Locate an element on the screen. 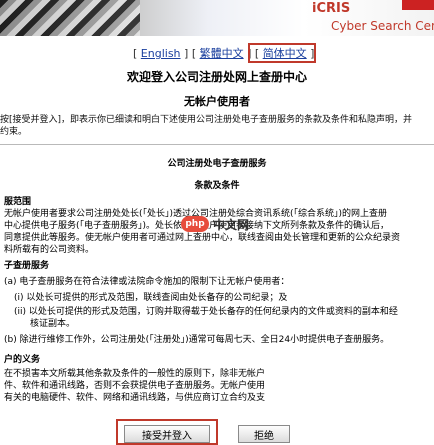 The height and width of the screenshot is (445, 434). terms-item-a: (a) 电子查册服务在符合法律或法院命令施加的限制下让无帐户使用者： is located at coordinates (147, 282).